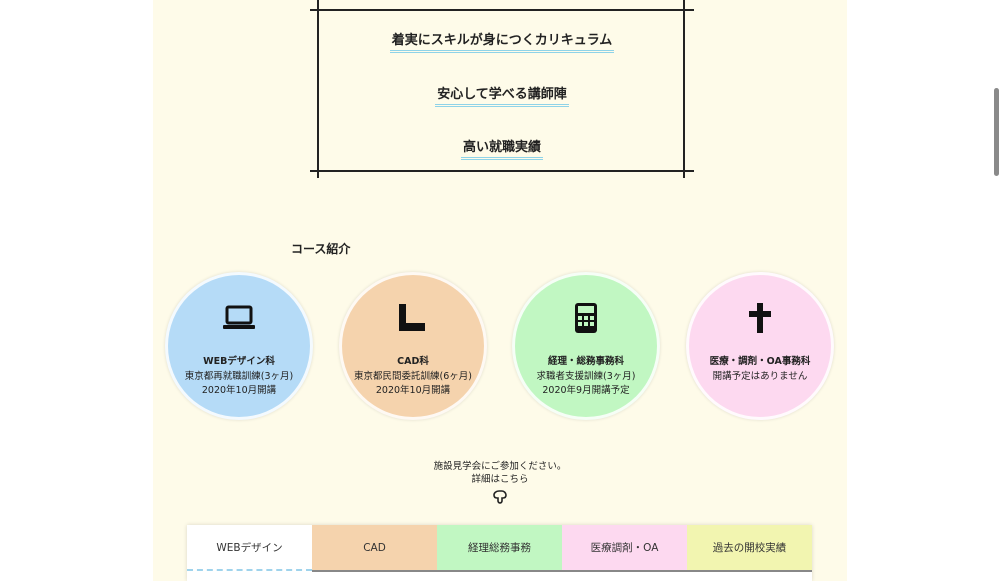 This screenshot has height=581, width=1000. I want to click on course-card-web: WEBデザイン科 東京都再就職訓練(3ヶ月) 2020年10月開講, so click(239, 346).